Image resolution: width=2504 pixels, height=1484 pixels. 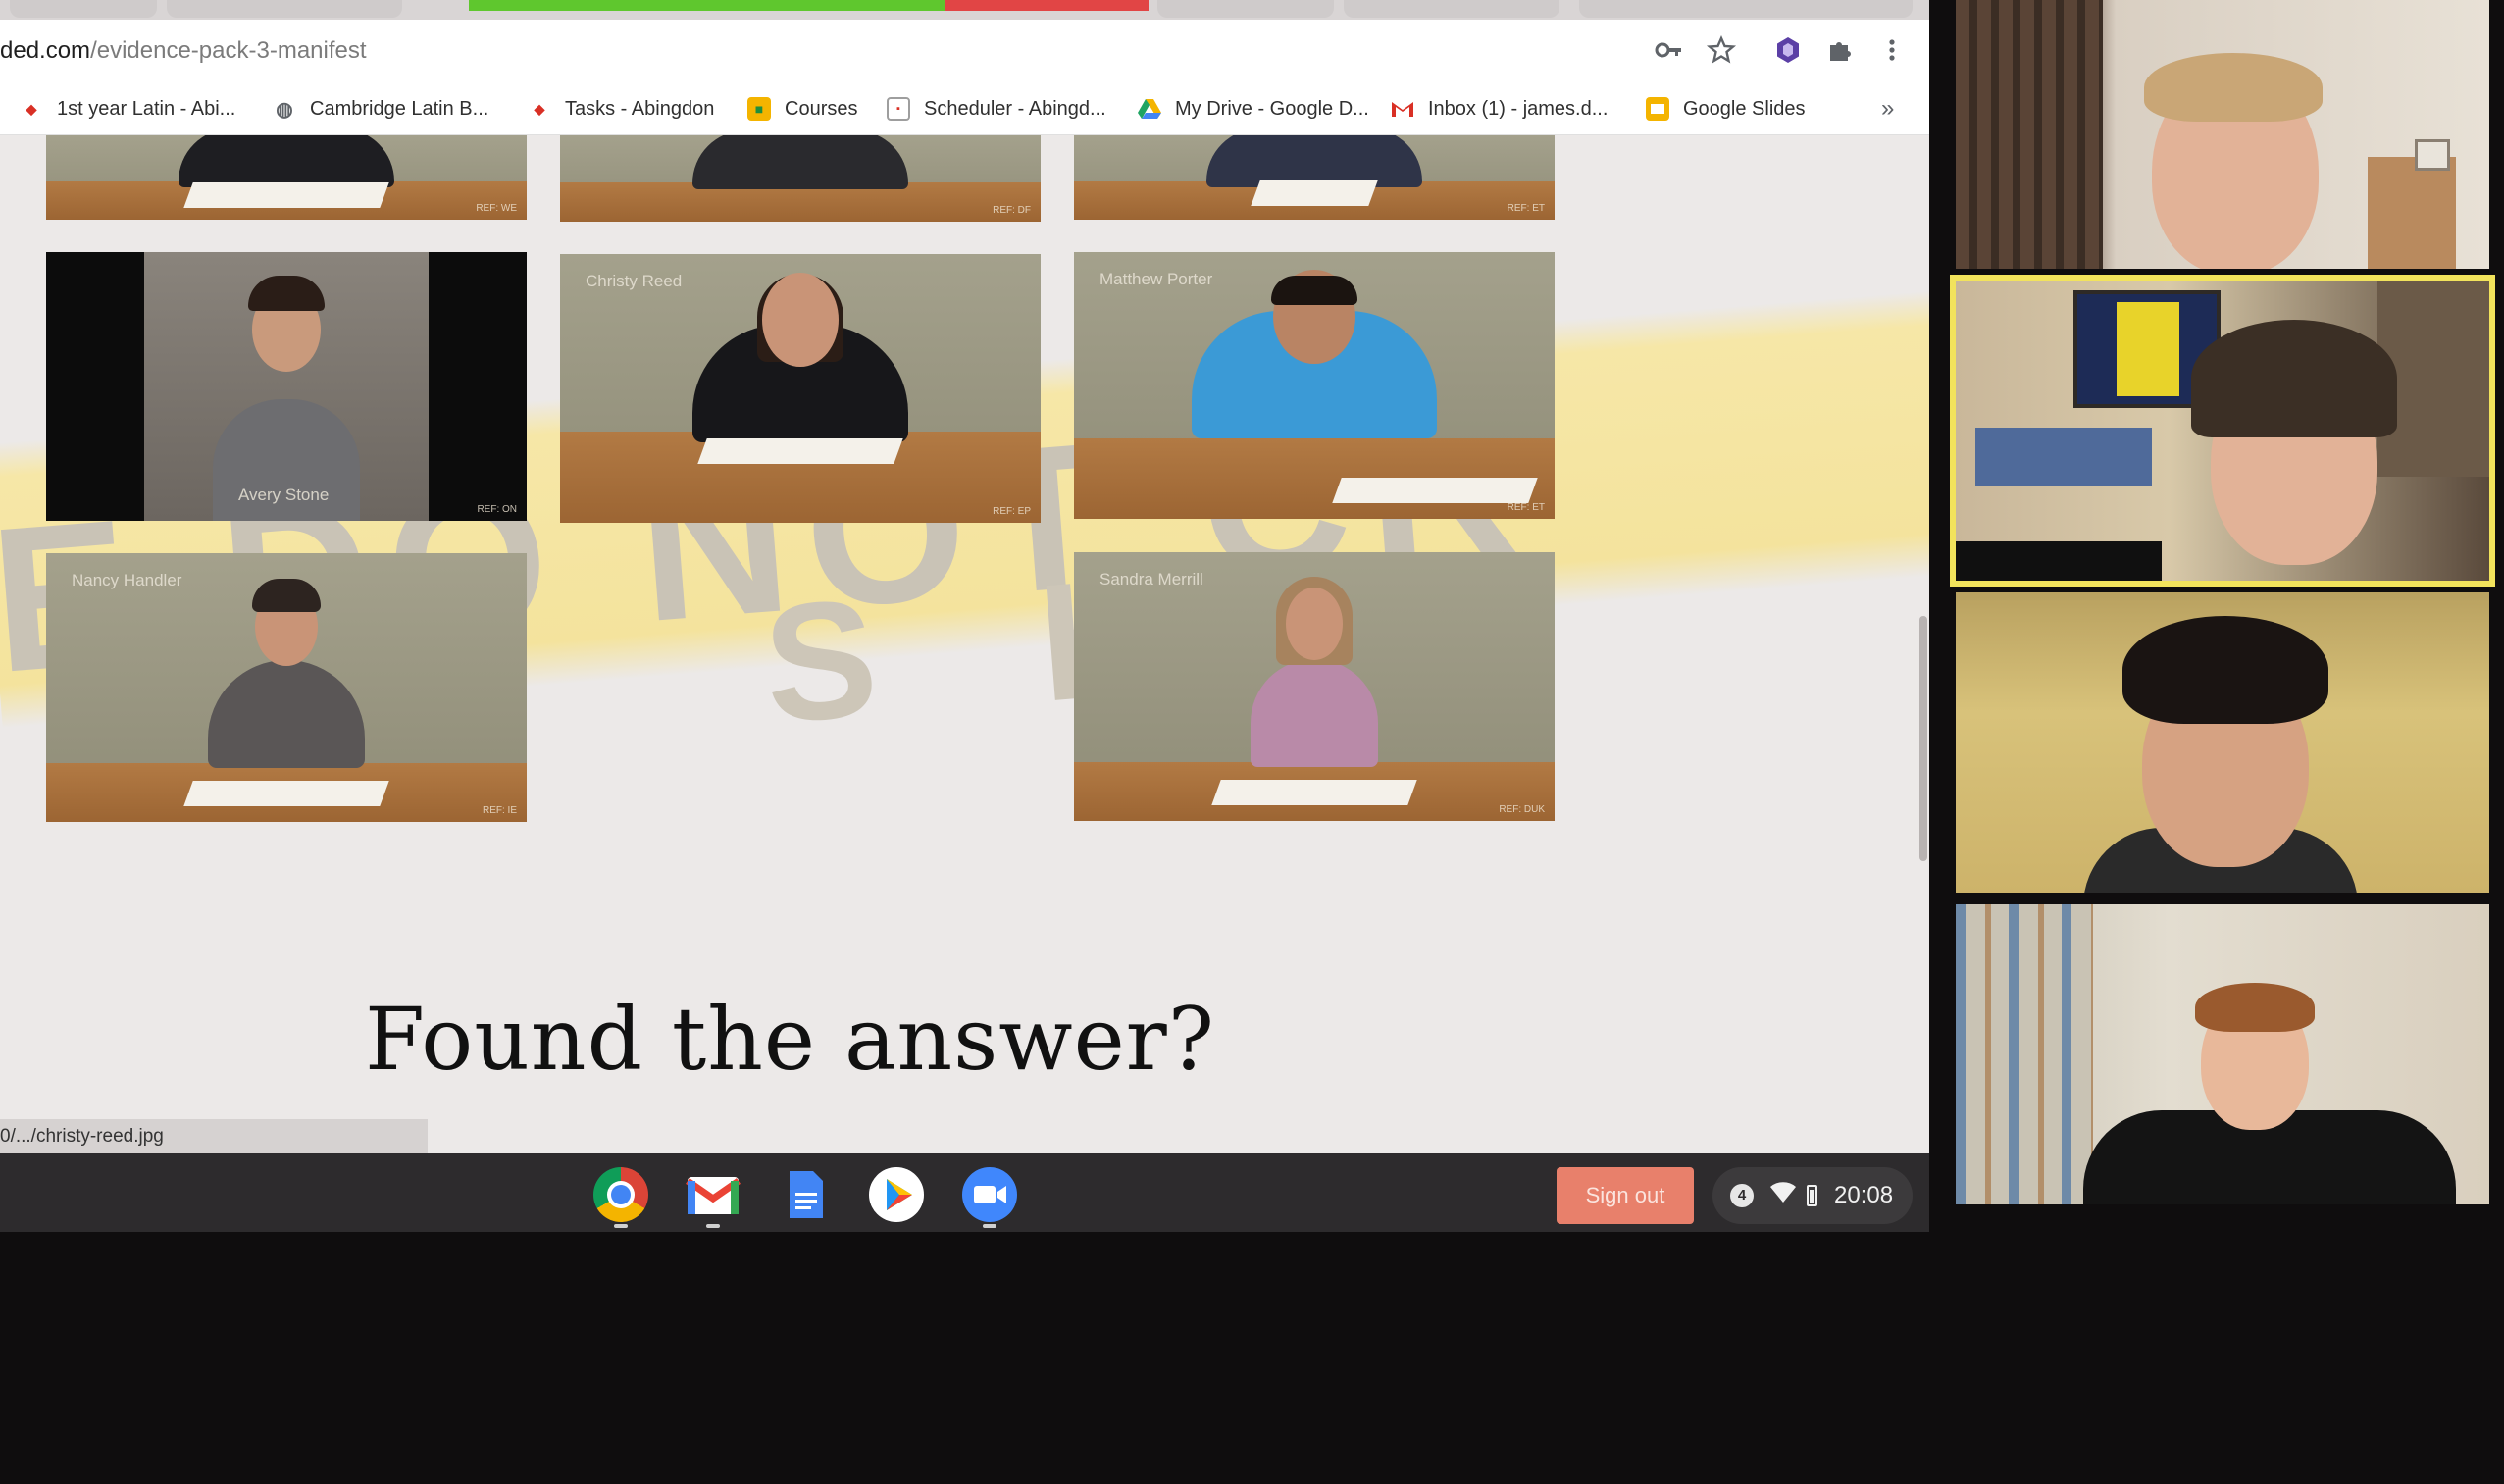 I want to click on status-tray: 4 20:08, so click(x=1813, y=1196).